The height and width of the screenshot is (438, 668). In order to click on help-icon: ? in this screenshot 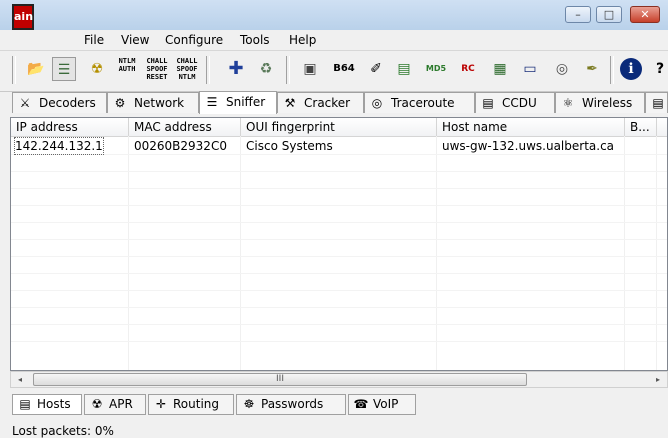, I will do `click(658, 69)`.